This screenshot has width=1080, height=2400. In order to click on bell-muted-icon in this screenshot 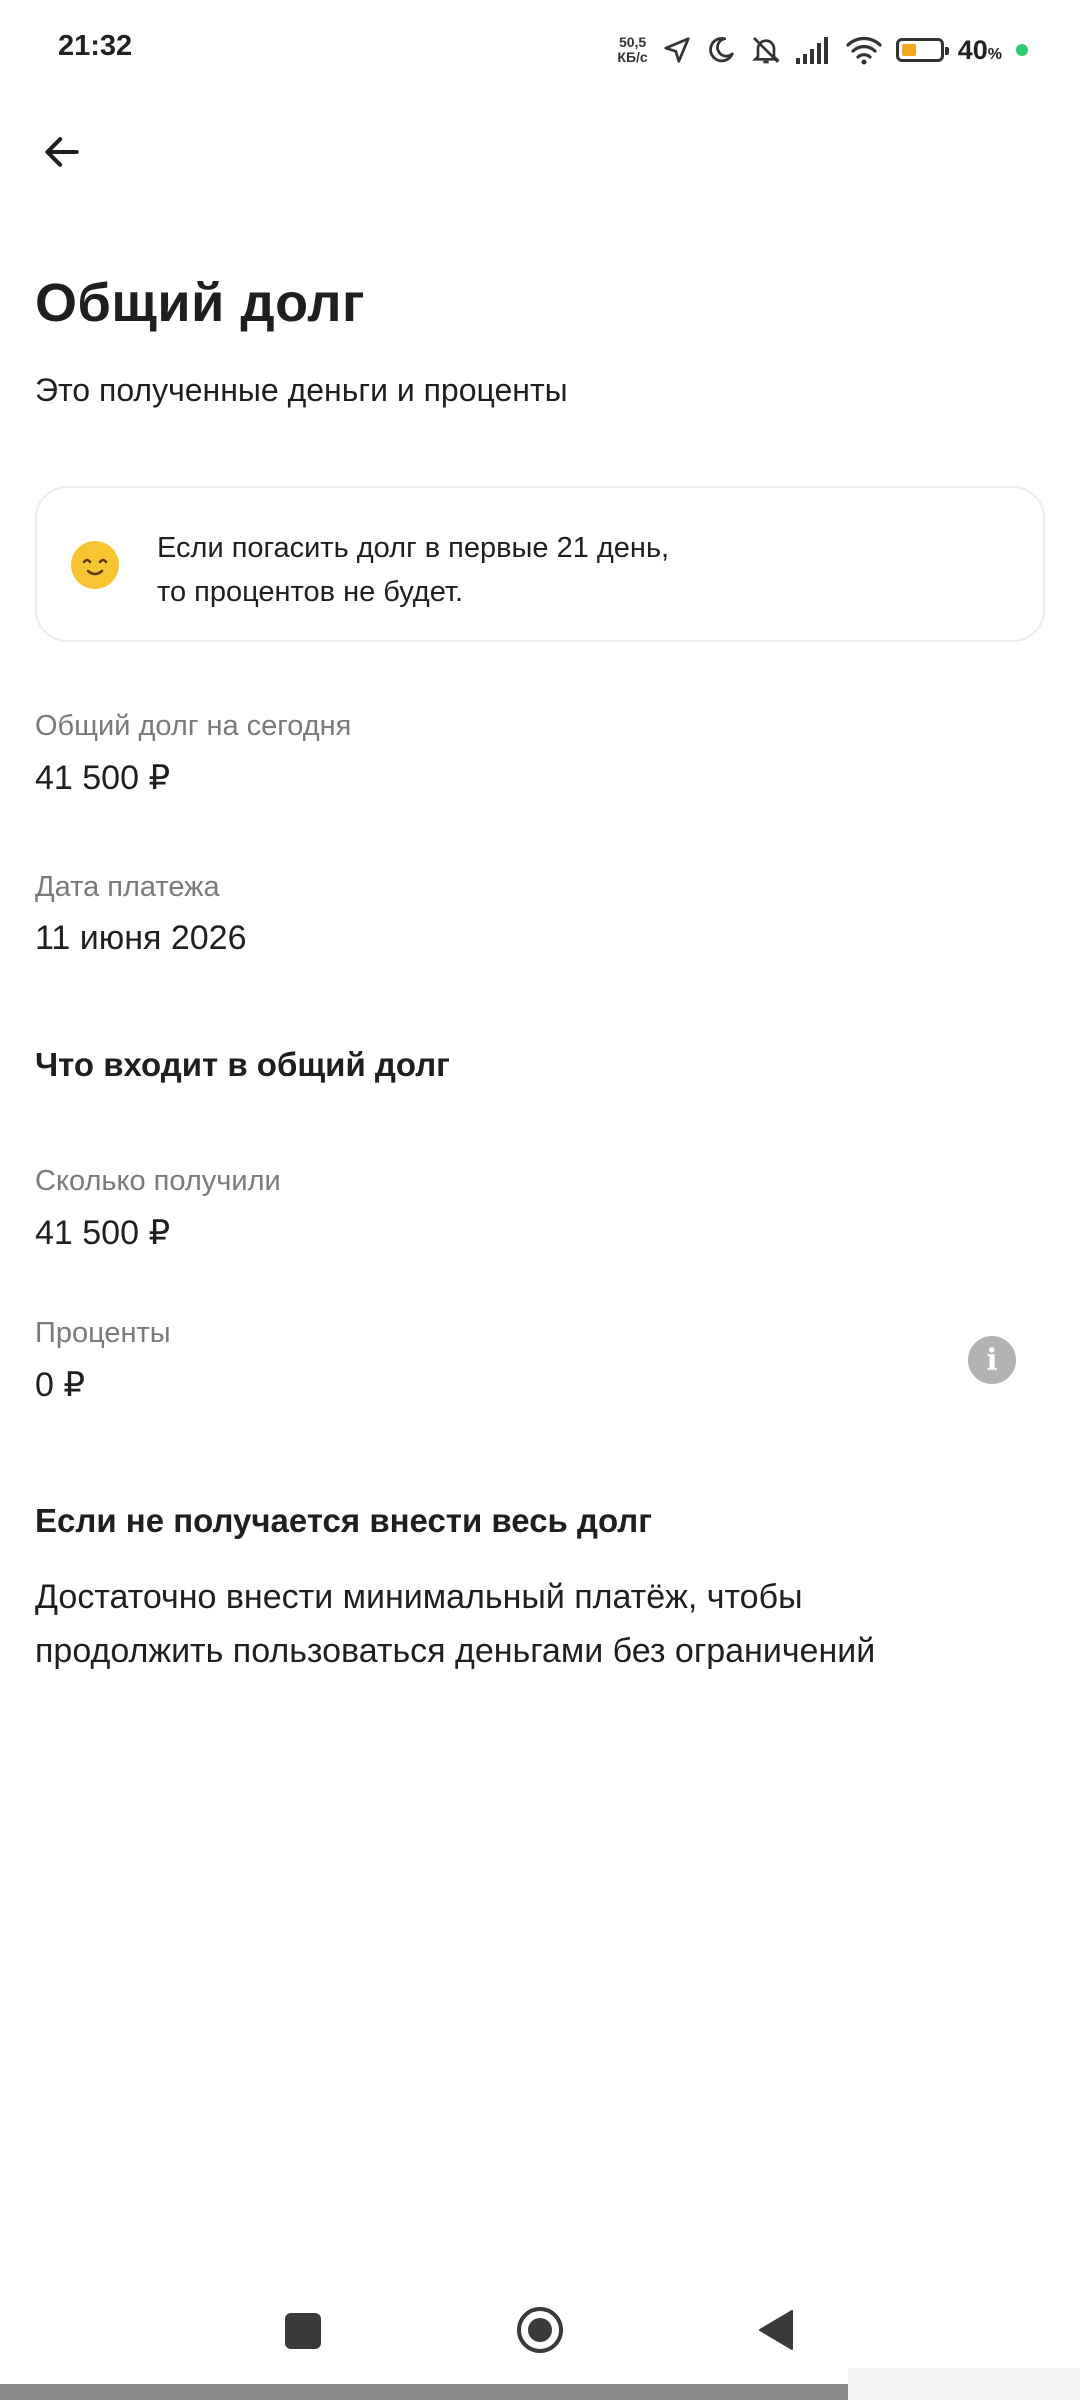, I will do `click(765, 50)`.